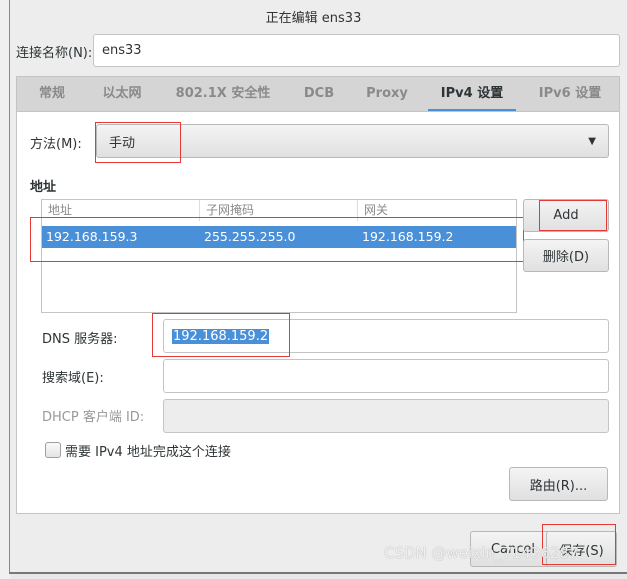  Describe the element at coordinates (80, 339) in the screenshot. I see `dns-label: DNS 服务器:` at that location.